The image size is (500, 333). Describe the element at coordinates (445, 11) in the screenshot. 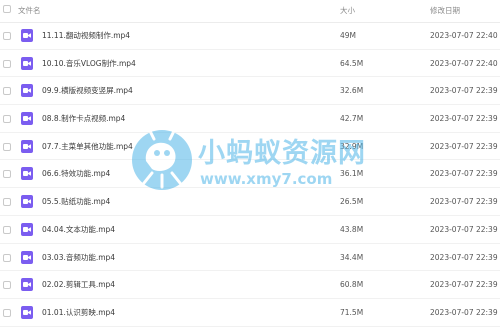

I see `column-header-date: 修改日期` at that location.